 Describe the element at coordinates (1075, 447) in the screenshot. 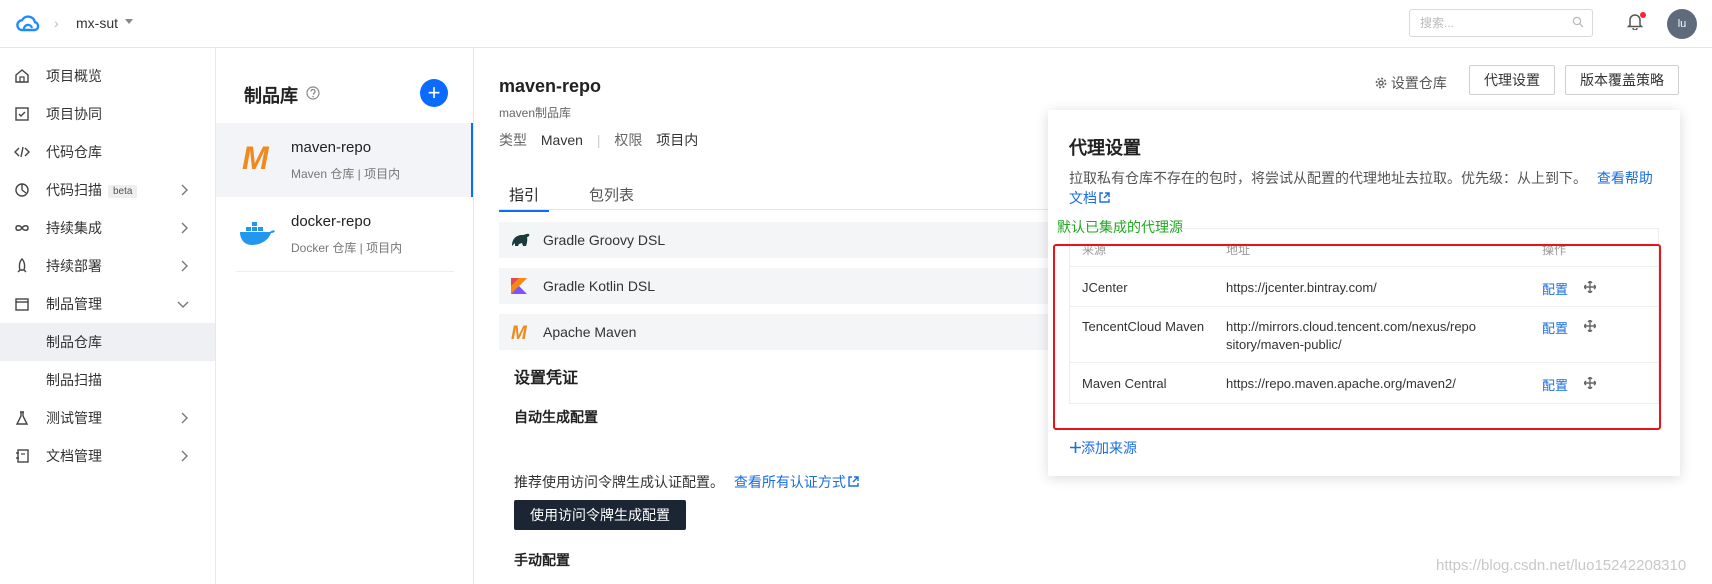

I see `plus-icon` at that location.